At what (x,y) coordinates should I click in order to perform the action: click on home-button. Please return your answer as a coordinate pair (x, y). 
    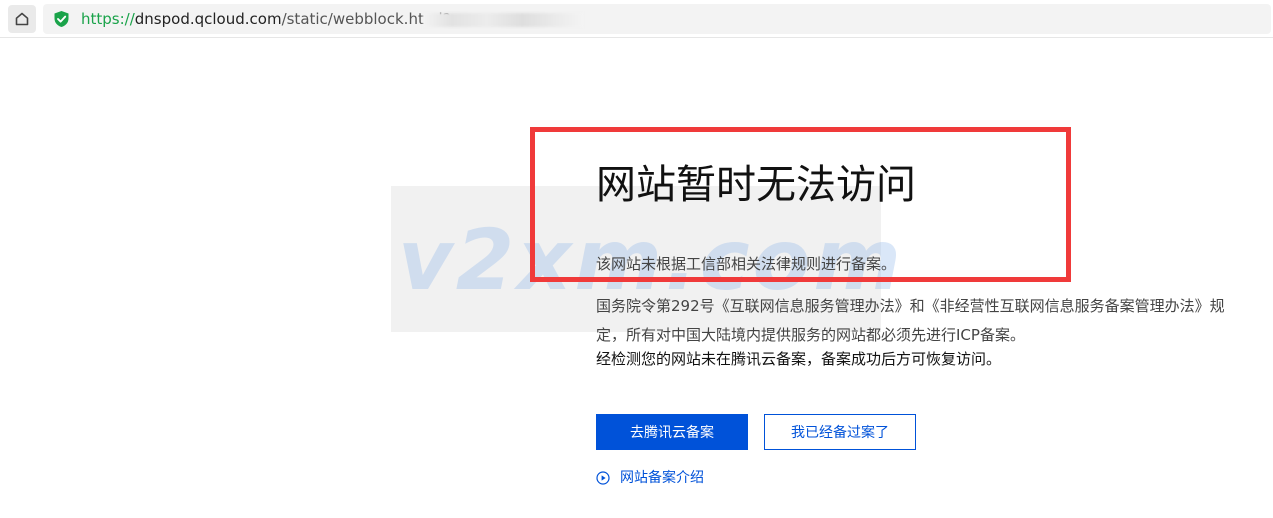
    Looking at the image, I should click on (22, 19).